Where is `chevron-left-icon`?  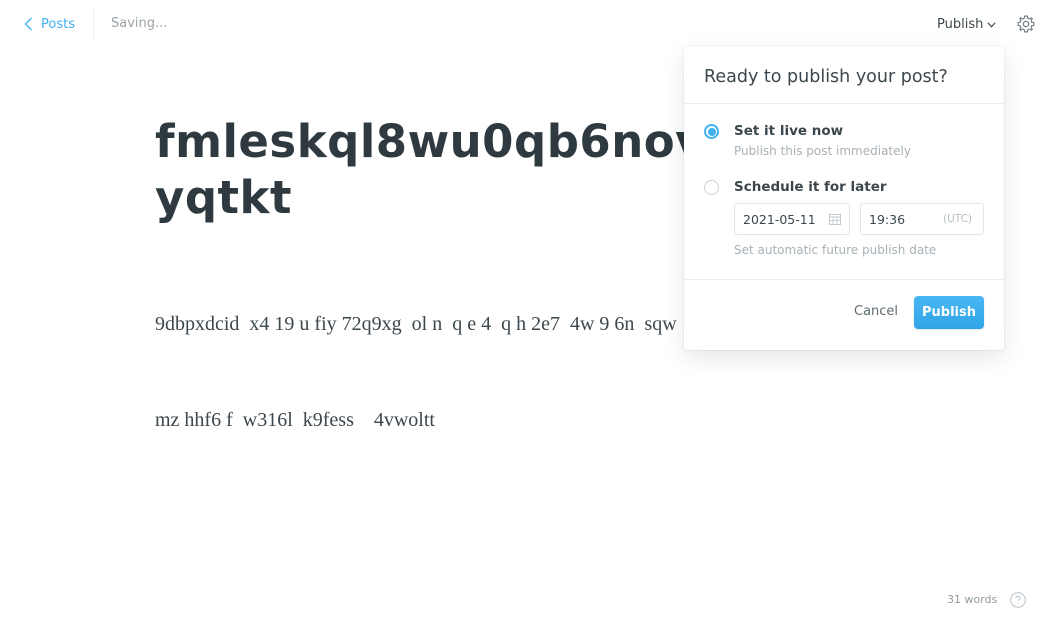 chevron-left-icon is located at coordinates (28, 24).